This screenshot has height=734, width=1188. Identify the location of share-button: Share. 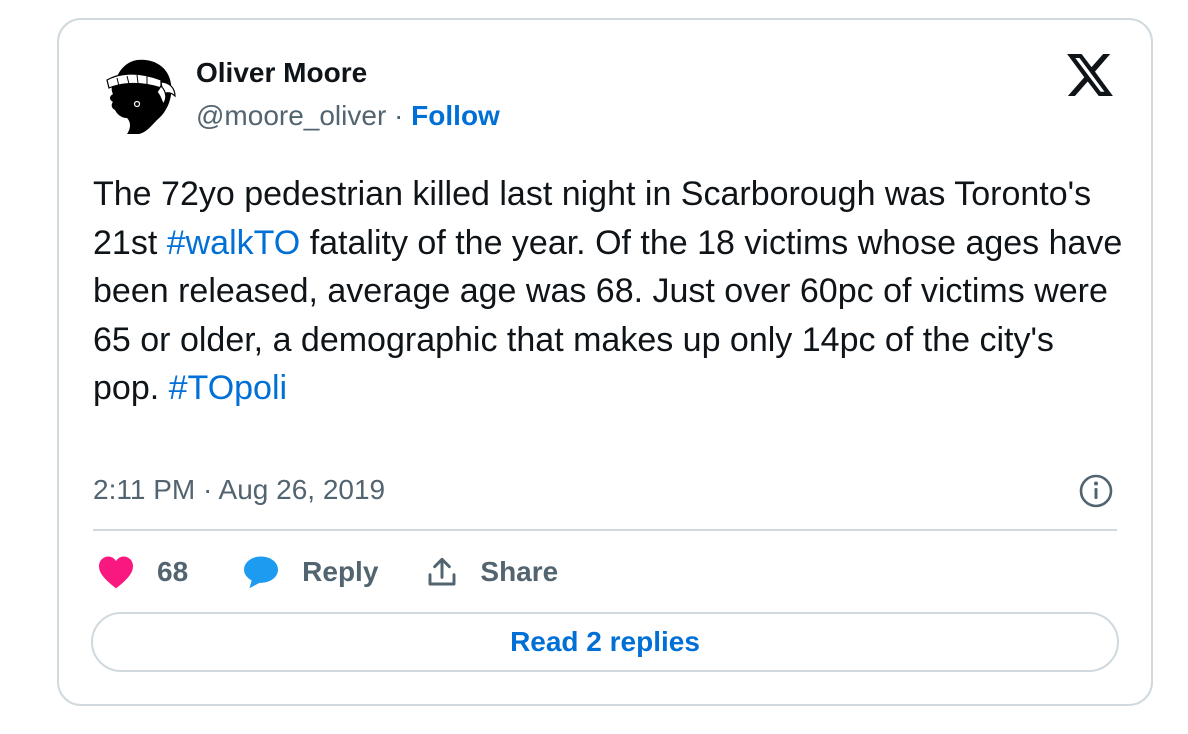
(492, 572).